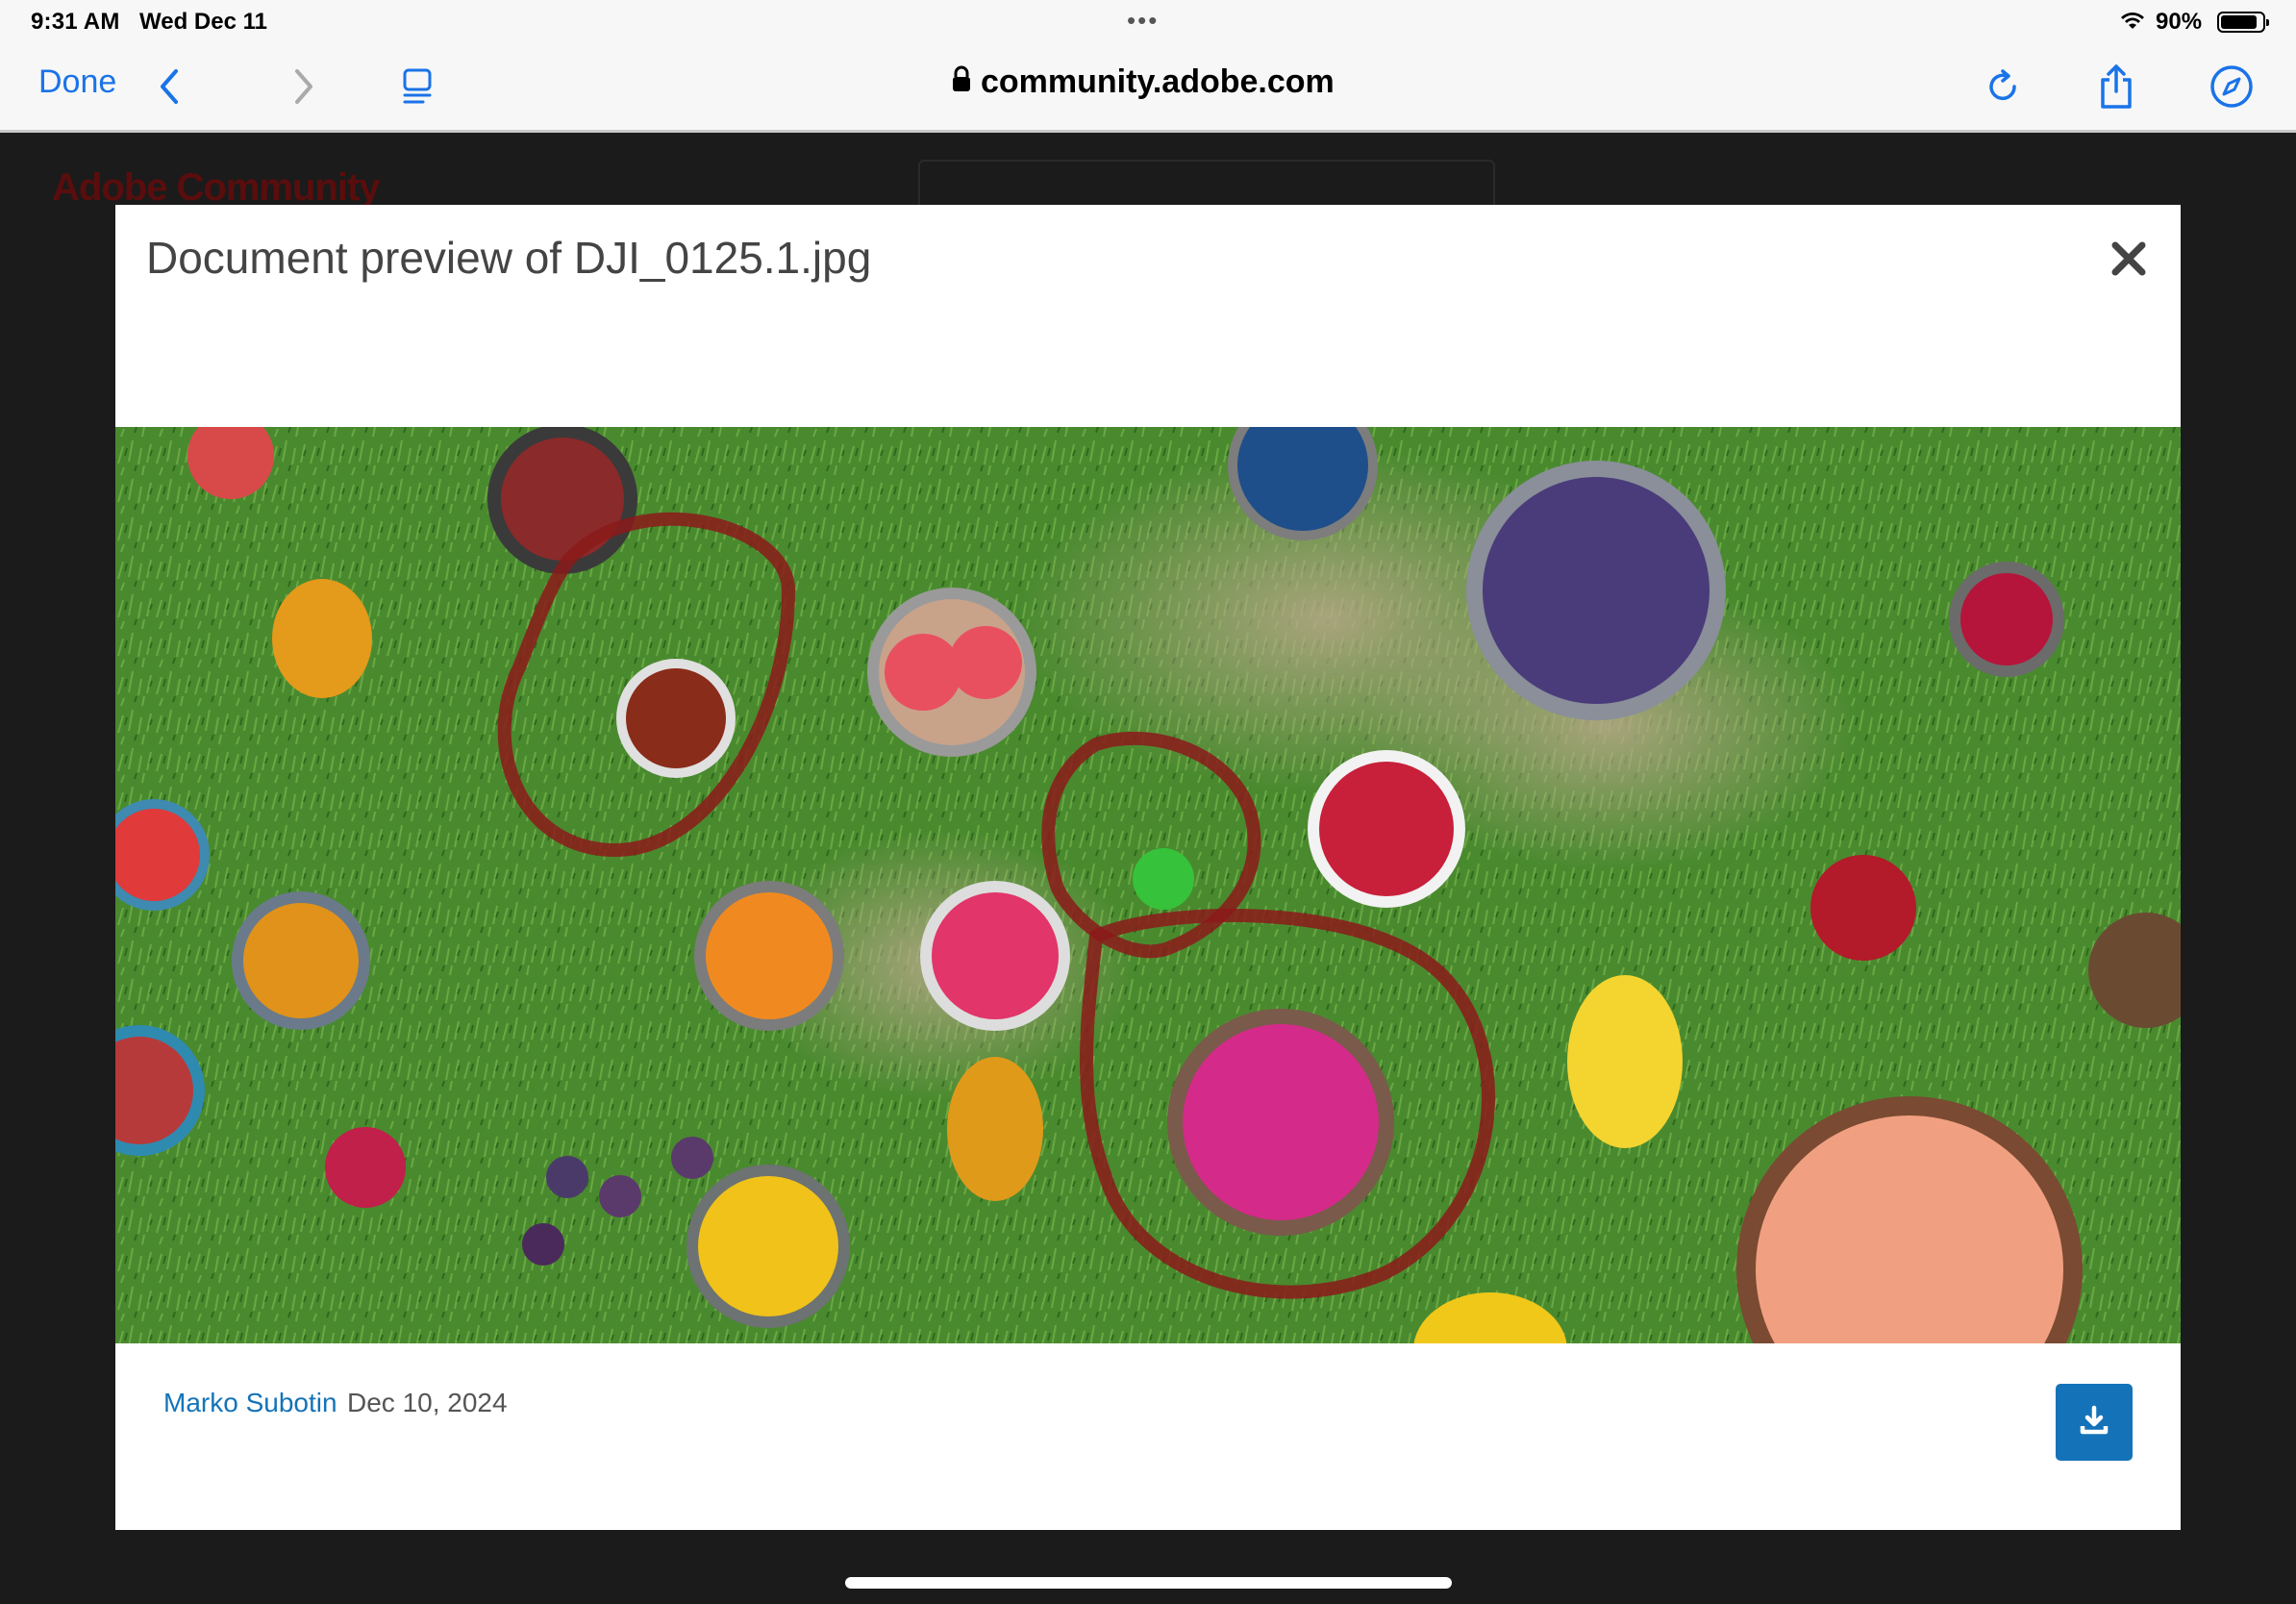 Image resolution: width=2296 pixels, height=1604 pixels. What do you see at coordinates (304, 86) in the screenshot?
I see `forward-icon` at bounding box center [304, 86].